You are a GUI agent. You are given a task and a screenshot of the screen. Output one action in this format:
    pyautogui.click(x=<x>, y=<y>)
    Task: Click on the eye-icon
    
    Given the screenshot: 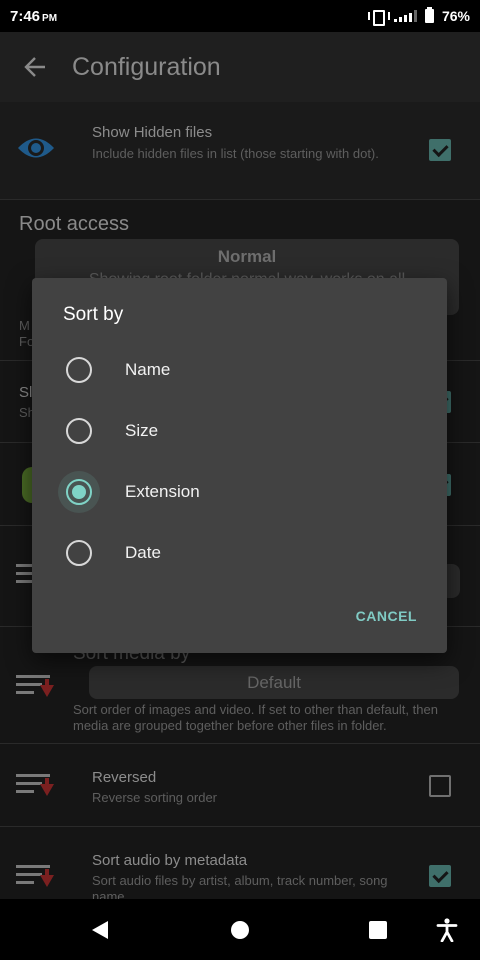 What is the action you would take?
    pyautogui.click(x=36, y=148)
    